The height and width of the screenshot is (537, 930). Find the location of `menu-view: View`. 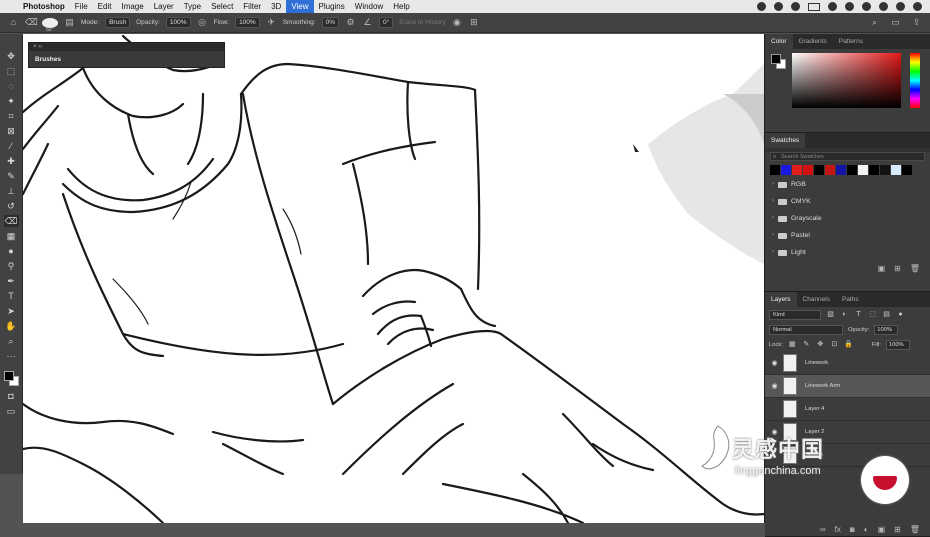

menu-view: View is located at coordinates (300, 6).